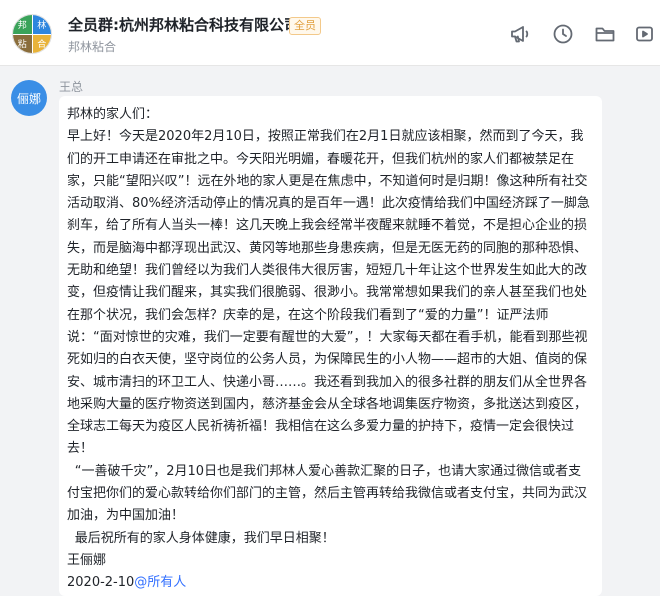 This screenshot has width=660, height=596. What do you see at coordinates (160, 582) in the screenshot?
I see `mention-all-link: @所有人` at bounding box center [160, 582].